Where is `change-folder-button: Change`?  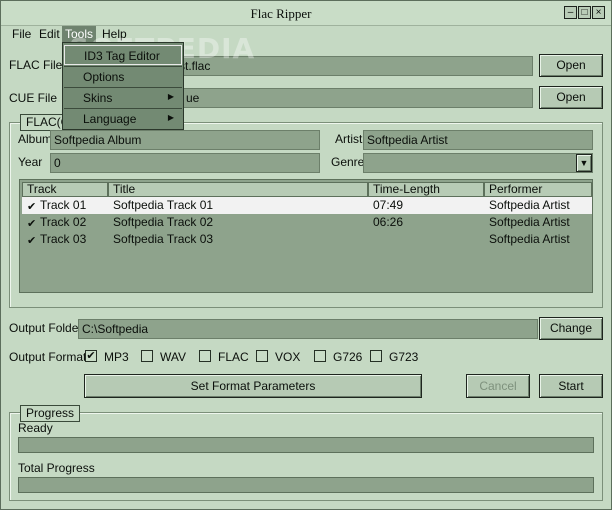
change-folder-button: Change is located at coordinates (571, 328).